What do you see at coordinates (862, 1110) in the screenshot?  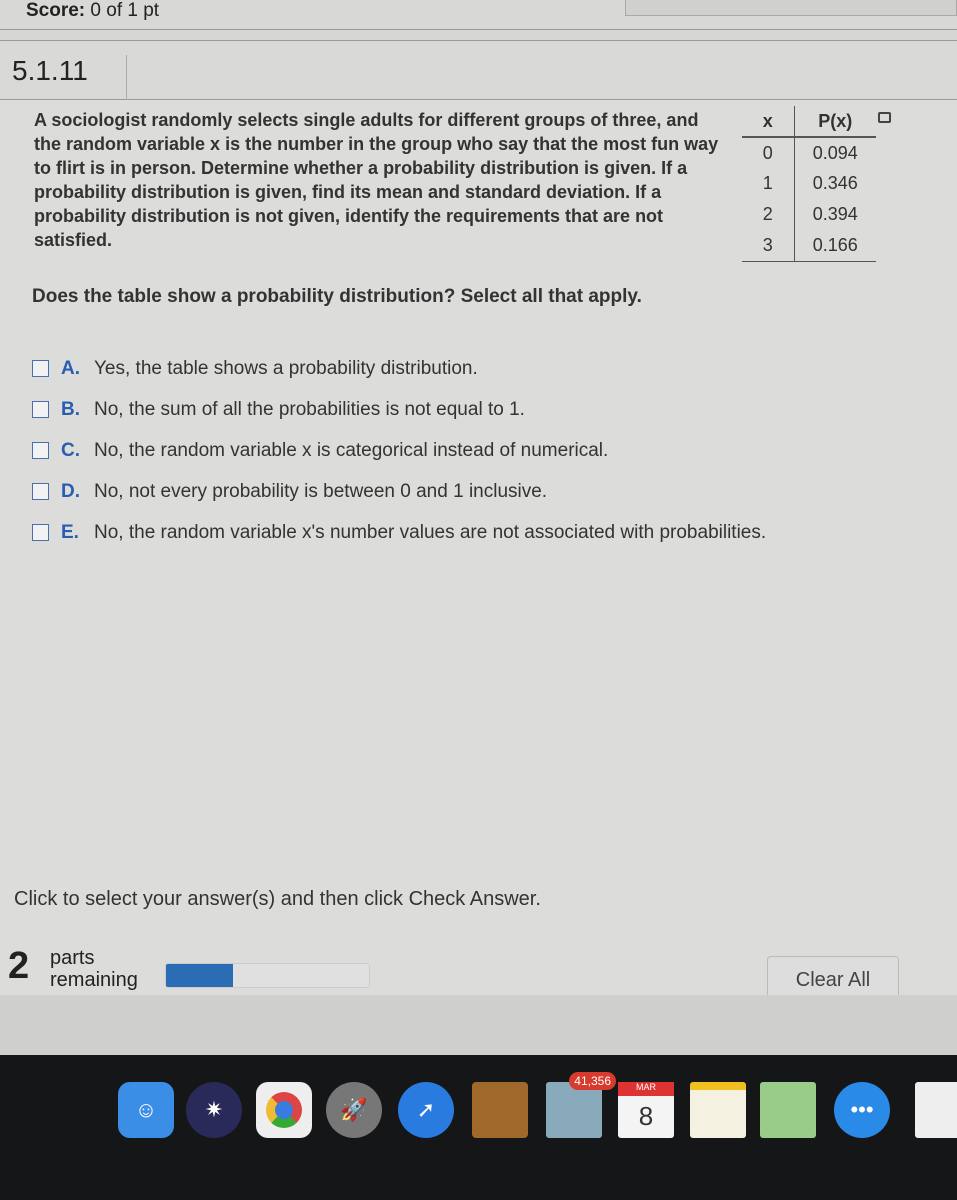 I see `messages-icon: •••` at bounding box center [862, 1110].